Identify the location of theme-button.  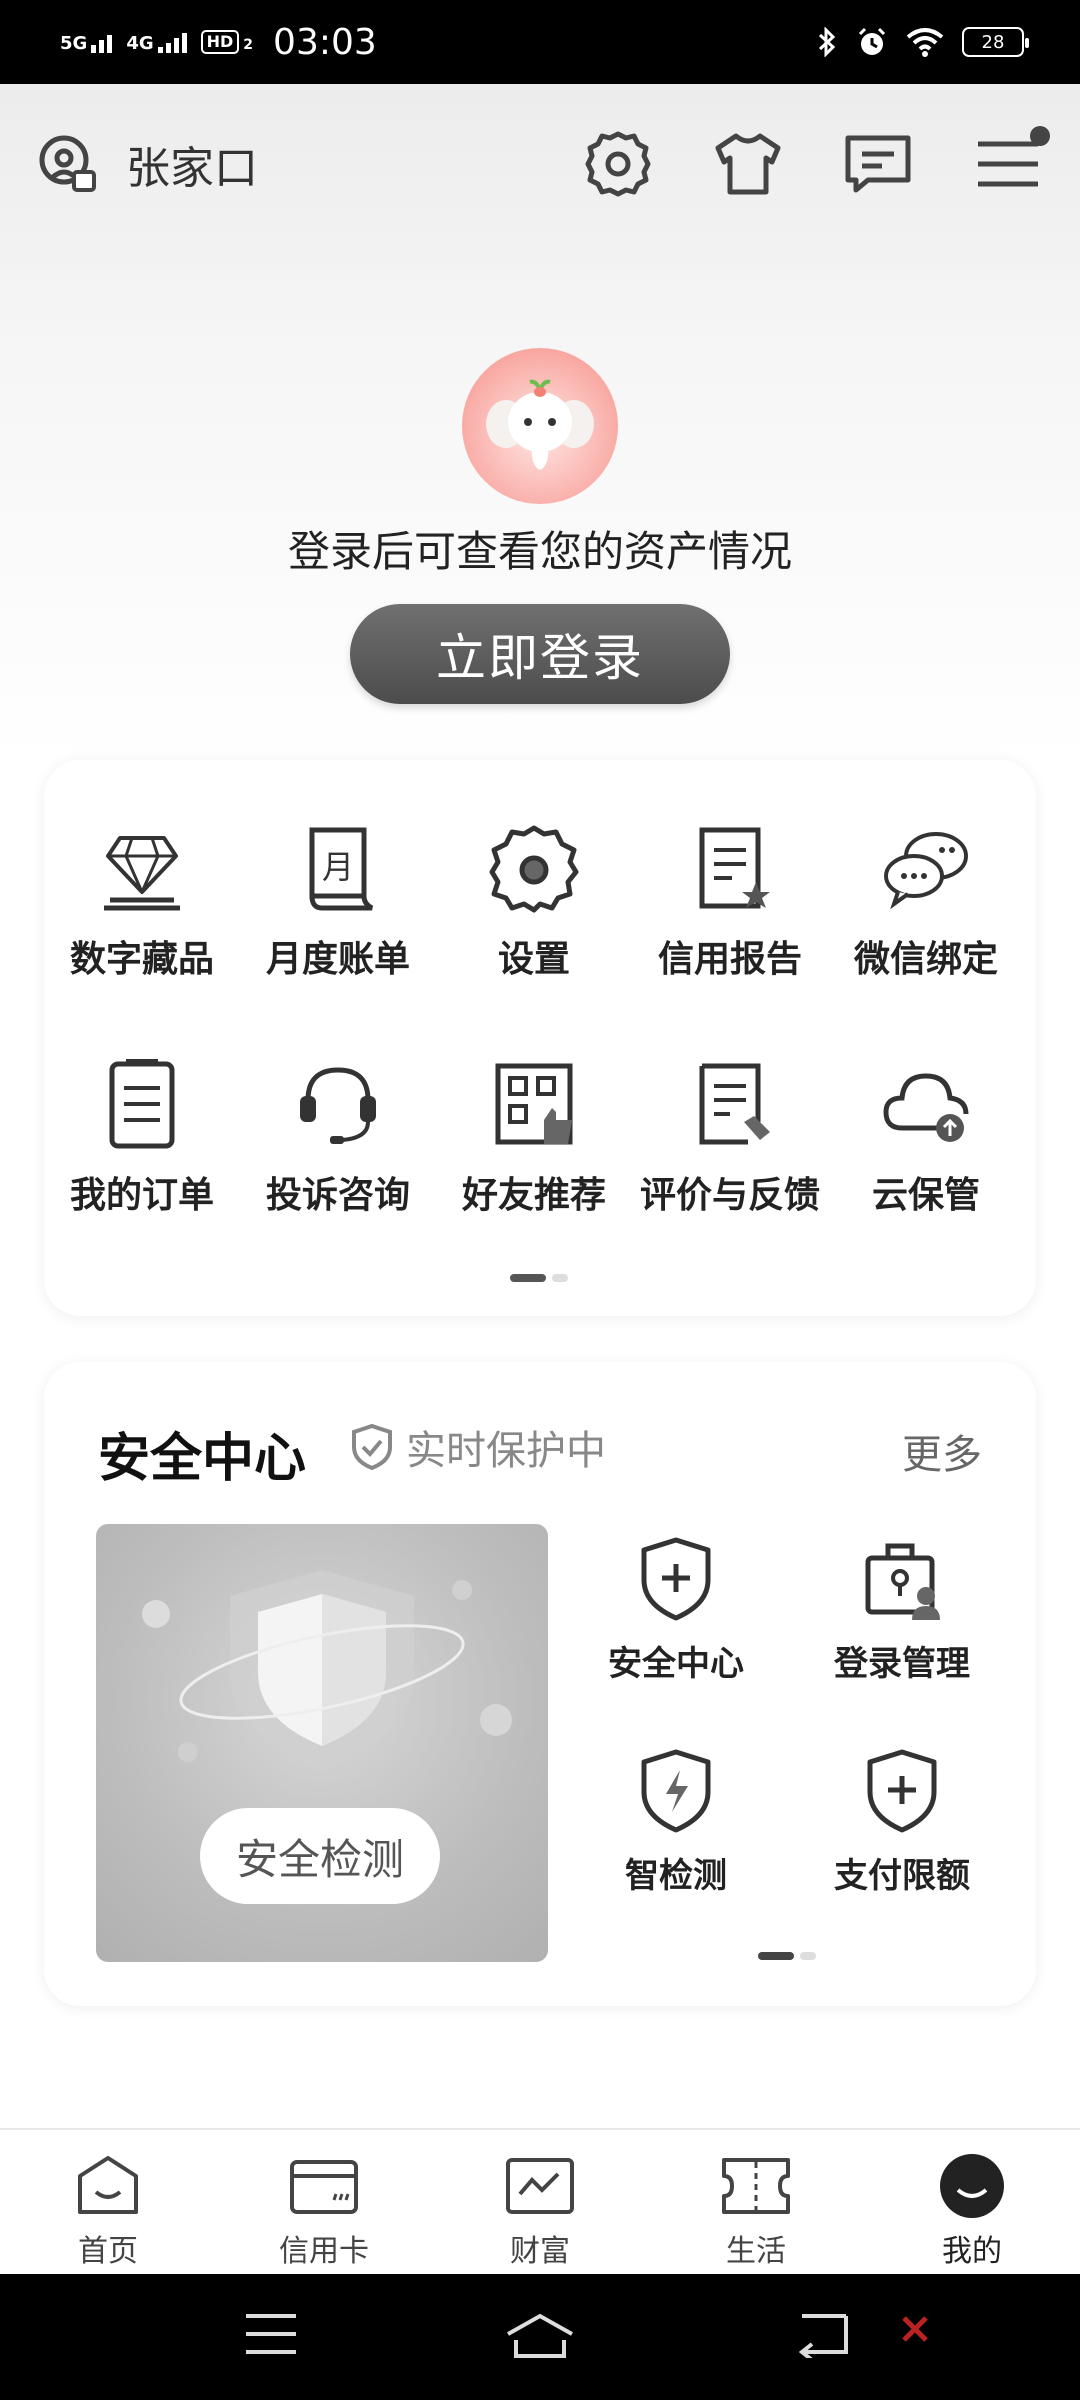
(748, 164).